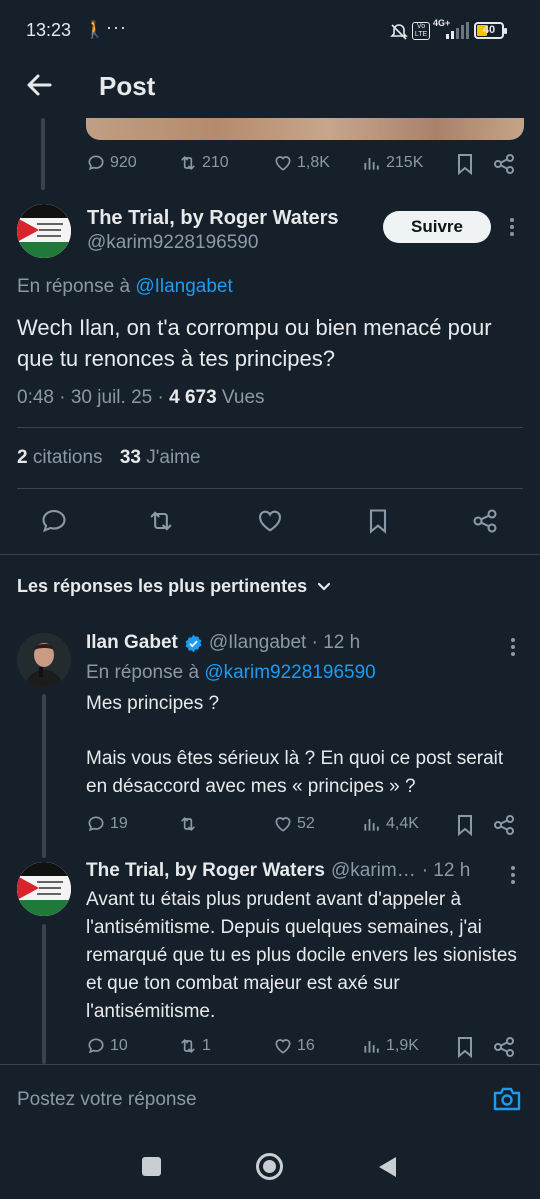 This screenshot has width=540, height=1199. What do you see at coordinates (193, 397) in the screenshot?
I see `views-count: 4 673` at bounding box center [193, 397].